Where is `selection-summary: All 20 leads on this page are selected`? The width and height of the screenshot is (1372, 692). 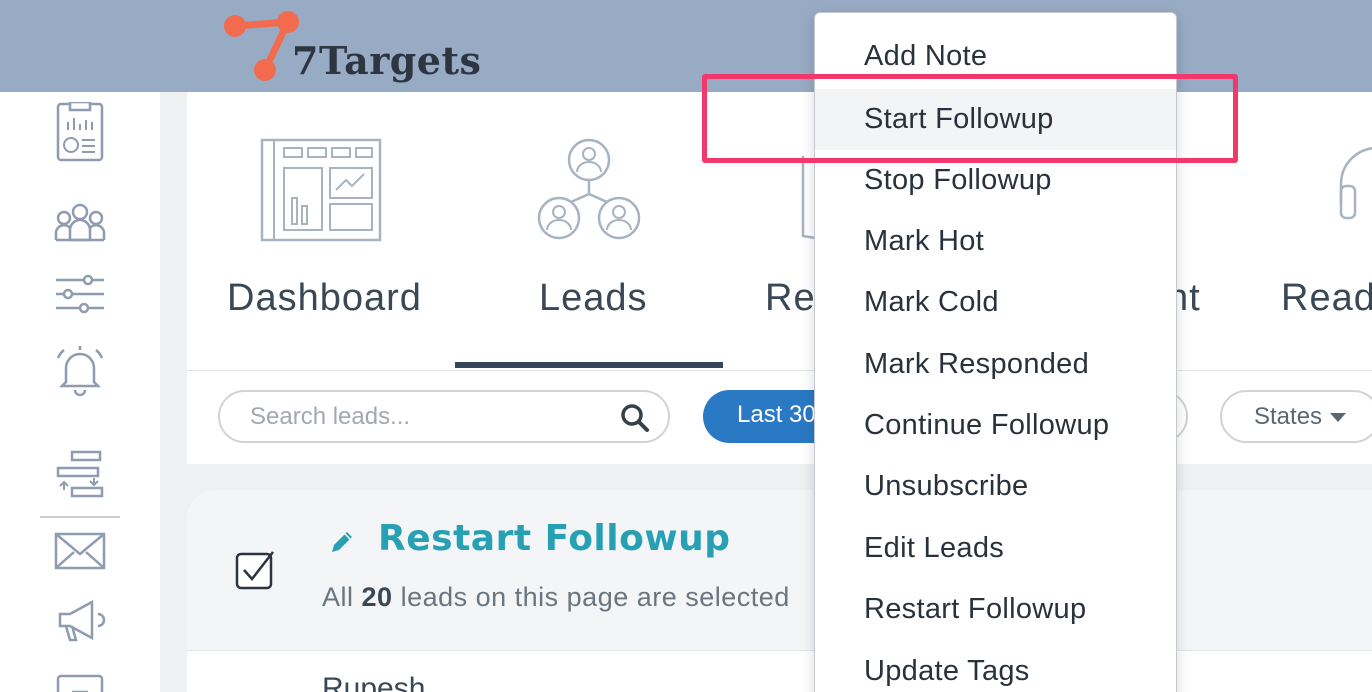
selection-summary: All 20 leads on this page are selected is located at coordinates (556, 597).